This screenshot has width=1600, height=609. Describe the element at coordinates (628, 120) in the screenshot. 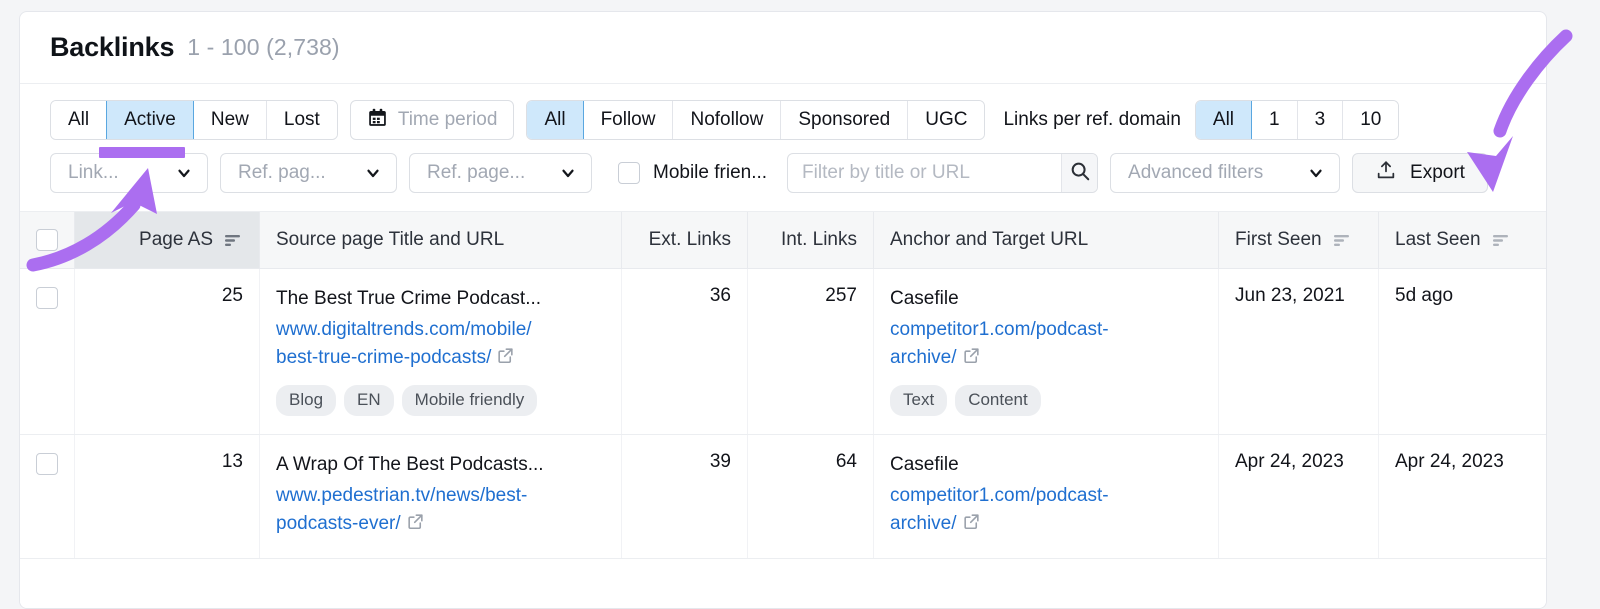

I see `link-attr-option-follow: Follow` at that location.